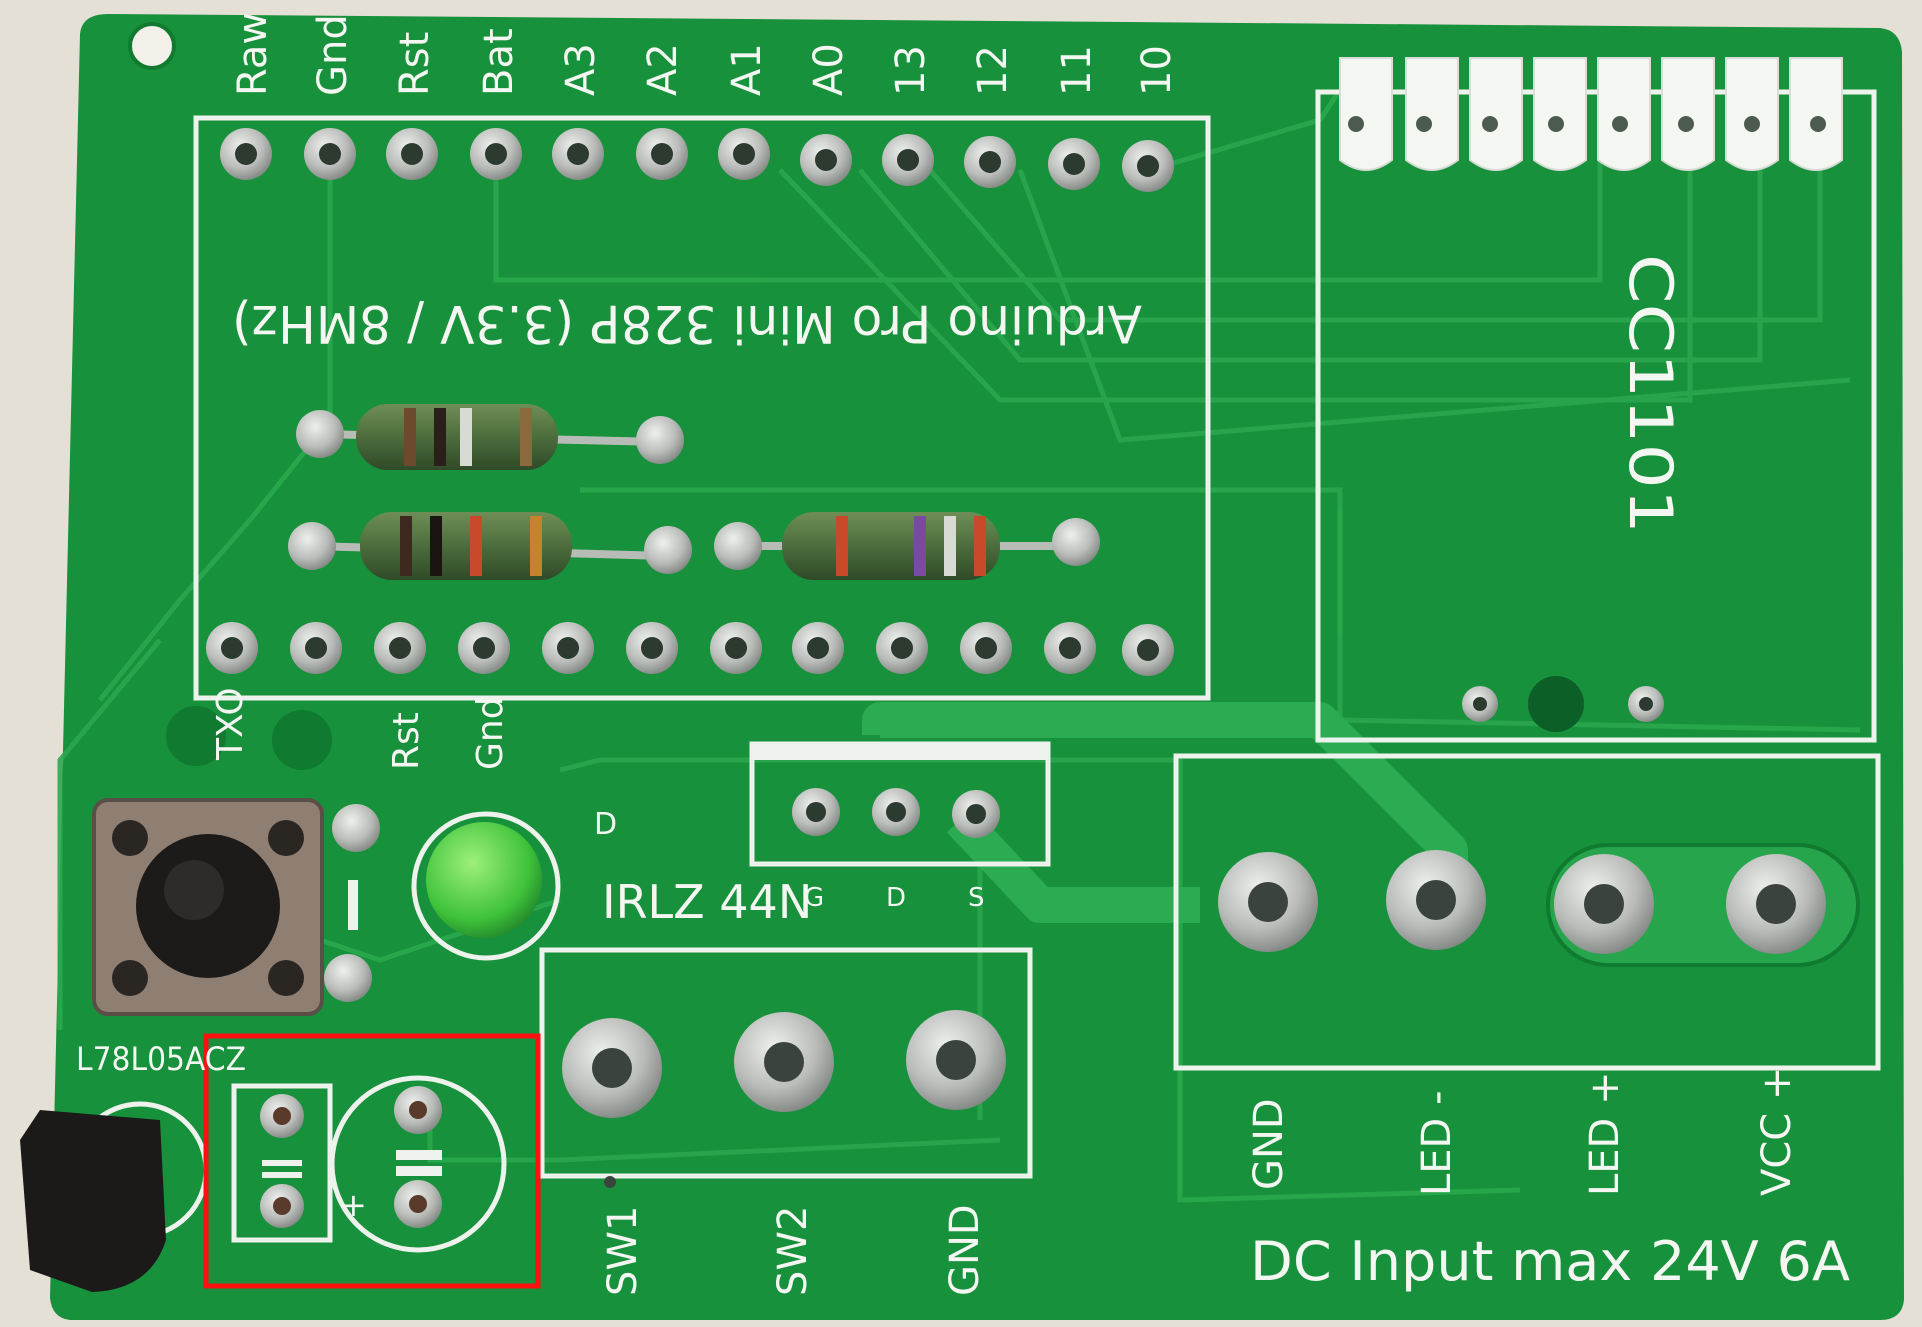 The width and height of the screenshot is (1922, 1327). I want to click on pin-label-12: 12, so click(993, 70).